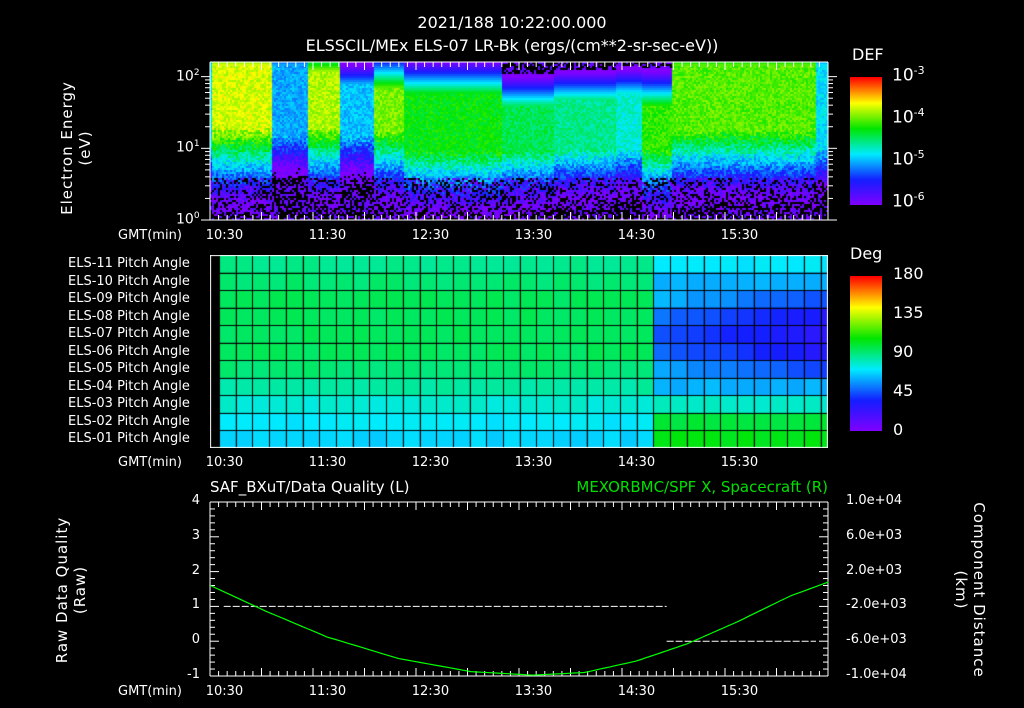 The height and width of the screenshot is (708, 1024). Describe the element at coordinates (876, 640) in the screenshot. I see `distance-tick-label: -6.0e+03` at that location.